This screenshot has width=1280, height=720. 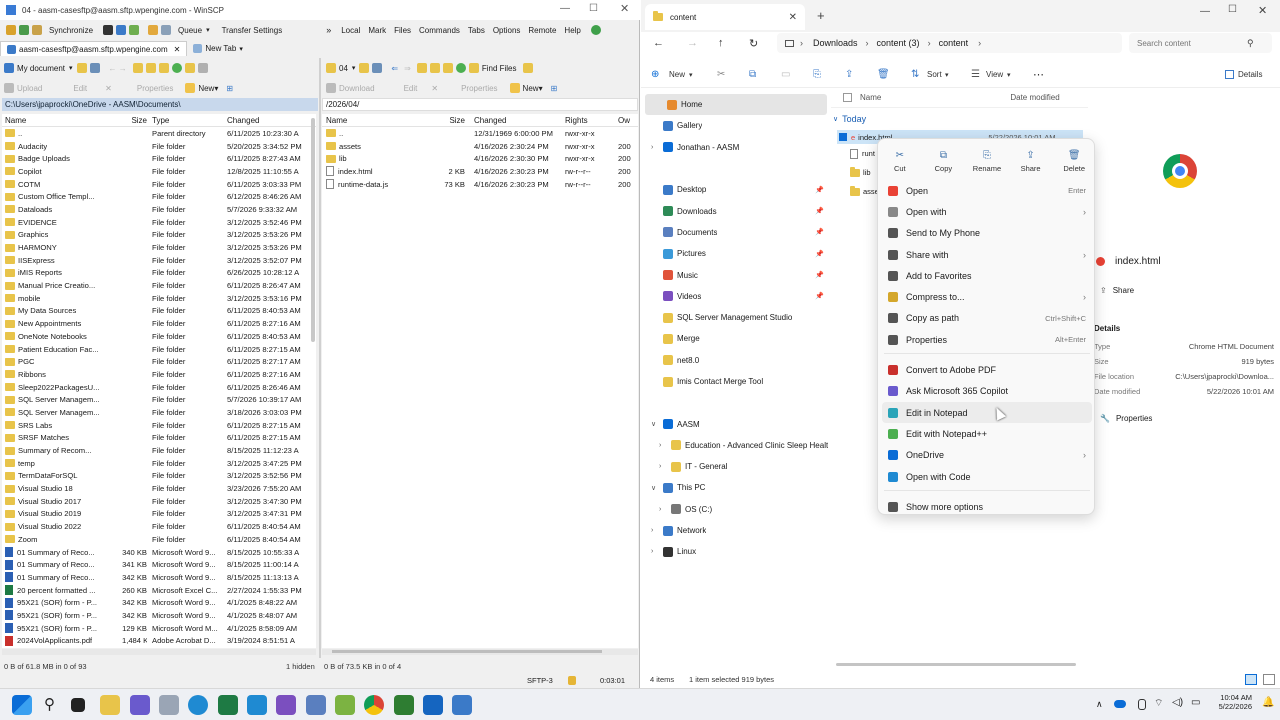 What do you see at coordinates (269, 120) in the screenshot?
I see `col-changed: Changed` at bounding box center [269, 120].